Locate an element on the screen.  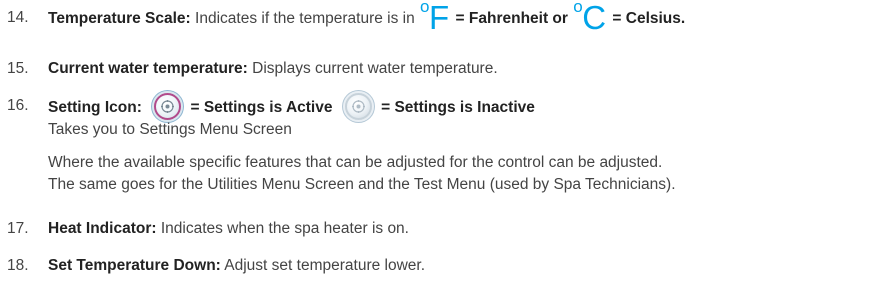
settings-inactive-gear-icon is located at coordinates (358, 106).